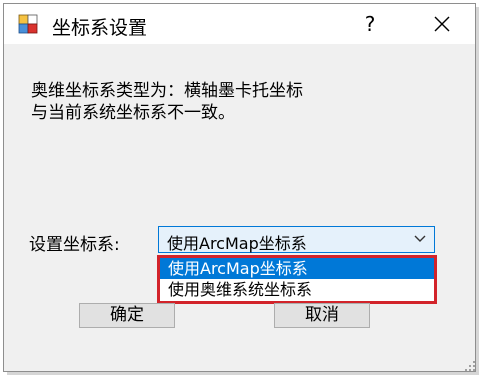 The image size is (481, 378). Describe the element at coordinates (470, 366) in the screenshot. I see `resize-grip-icon` at that location.